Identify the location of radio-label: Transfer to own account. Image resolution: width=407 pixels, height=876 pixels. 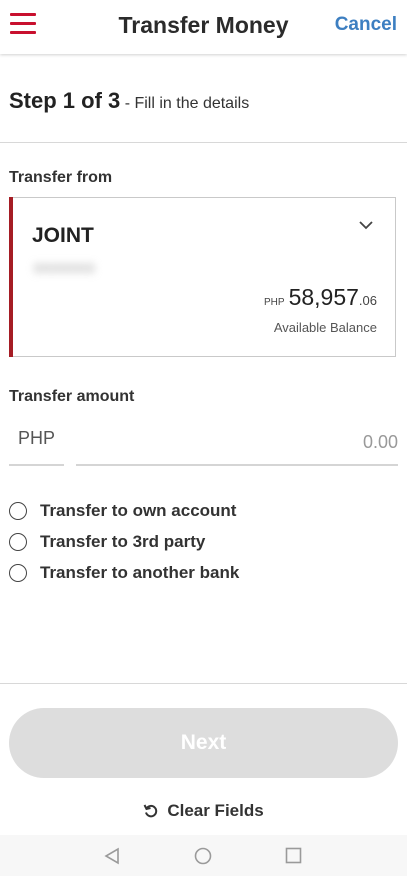
(138, 510).